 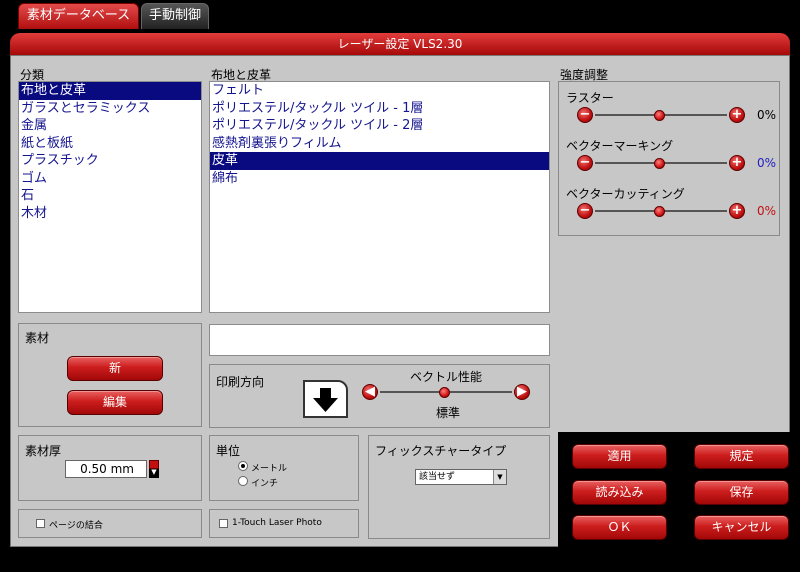 What do you see at coordinates (110, 161) in the screenshot?
I see `category-item-plastic: プラスチック` at bounding box center [110, 161].